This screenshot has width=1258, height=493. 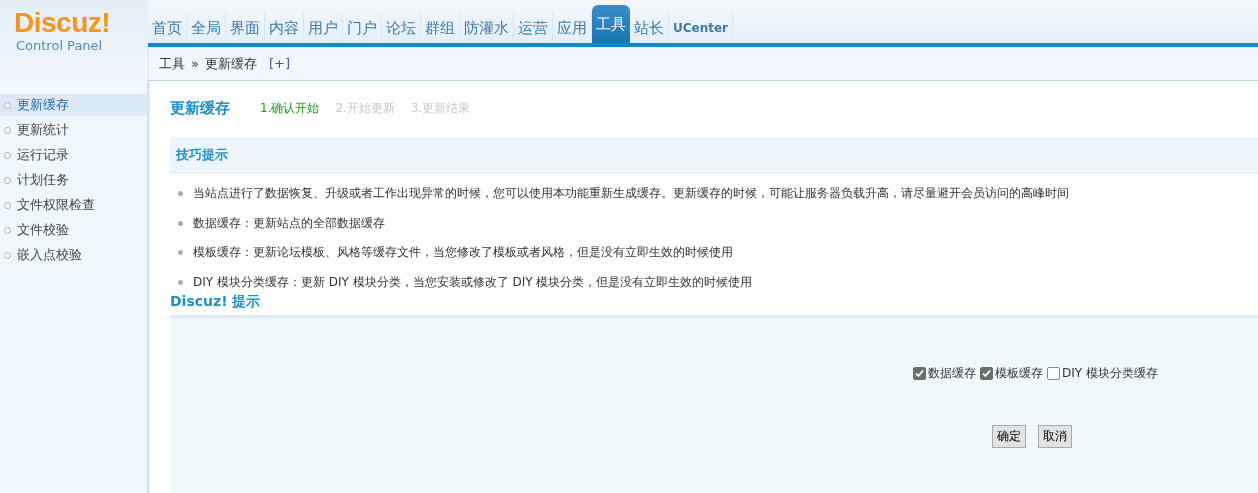 What do you see at coordinates (73, 205) in the screenshot?
I see `sidebar-item: 文件权限检查` at bounding box center [73, 205].